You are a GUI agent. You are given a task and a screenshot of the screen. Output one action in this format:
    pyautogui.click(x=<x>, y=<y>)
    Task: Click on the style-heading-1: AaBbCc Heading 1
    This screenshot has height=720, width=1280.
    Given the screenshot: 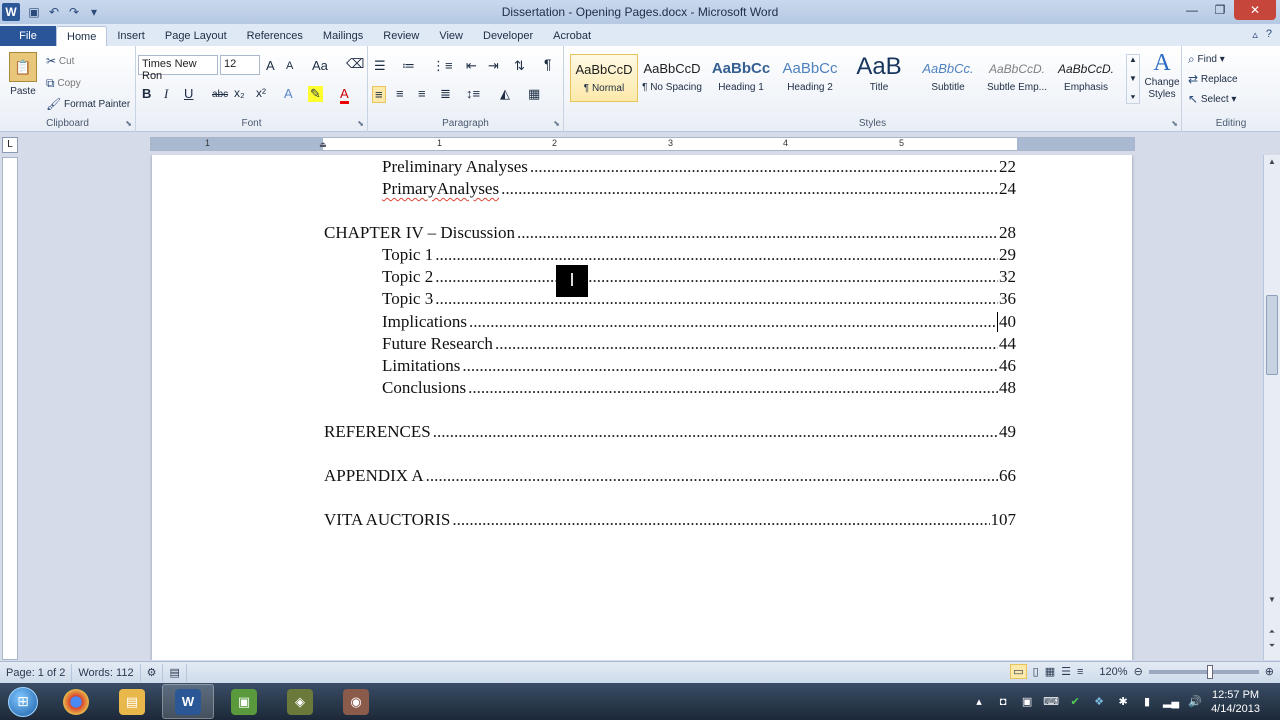 What is the action you would take?
    pyautogui.click(x=741, y=78)
    